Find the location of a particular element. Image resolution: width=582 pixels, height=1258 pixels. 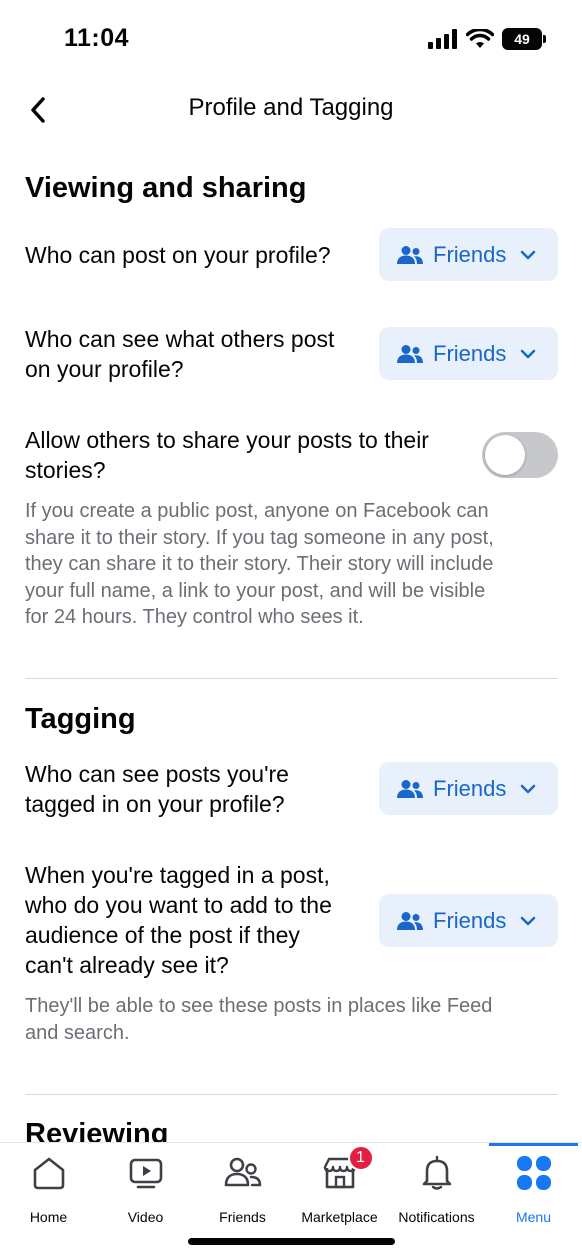

tab-label: Marketplace is located at coordinates (339, 1217).